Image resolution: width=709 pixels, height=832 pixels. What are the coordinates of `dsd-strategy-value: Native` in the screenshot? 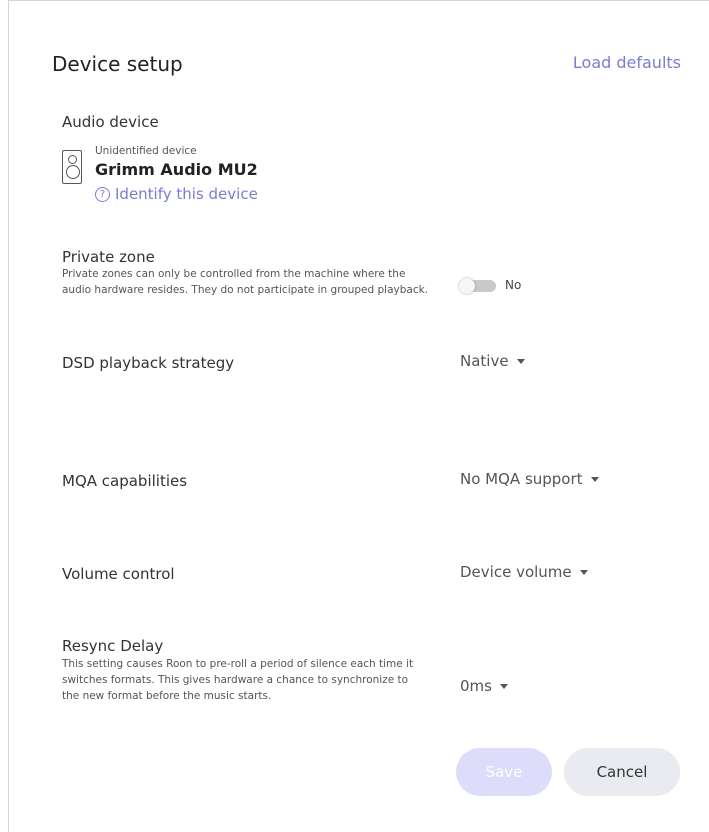 It's located at (484, 361).